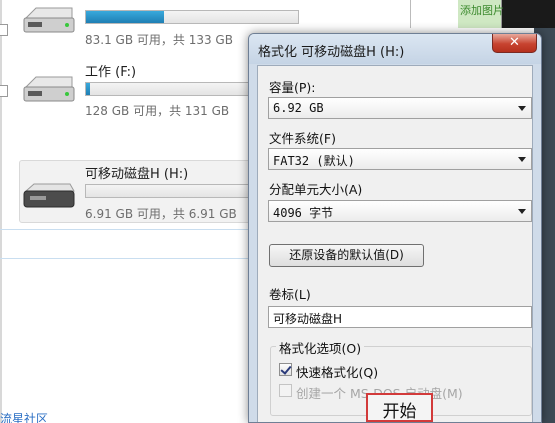 This screenshot has height=423, width=555. I want to click on filesystem-value: FAT32 (默认), so click(314, 161).